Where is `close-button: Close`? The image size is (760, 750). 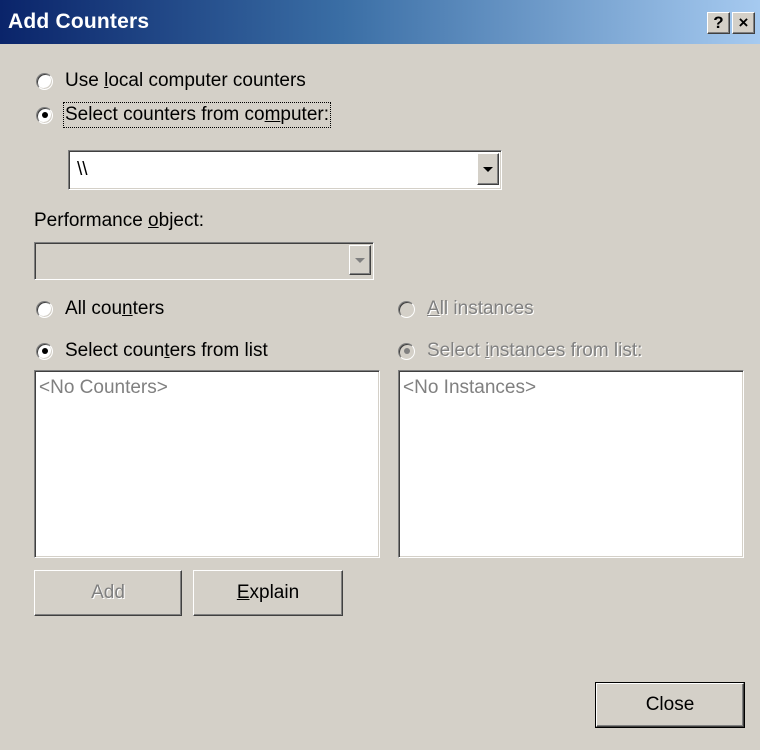
close-button: Close is located at coordinates (670, 705).